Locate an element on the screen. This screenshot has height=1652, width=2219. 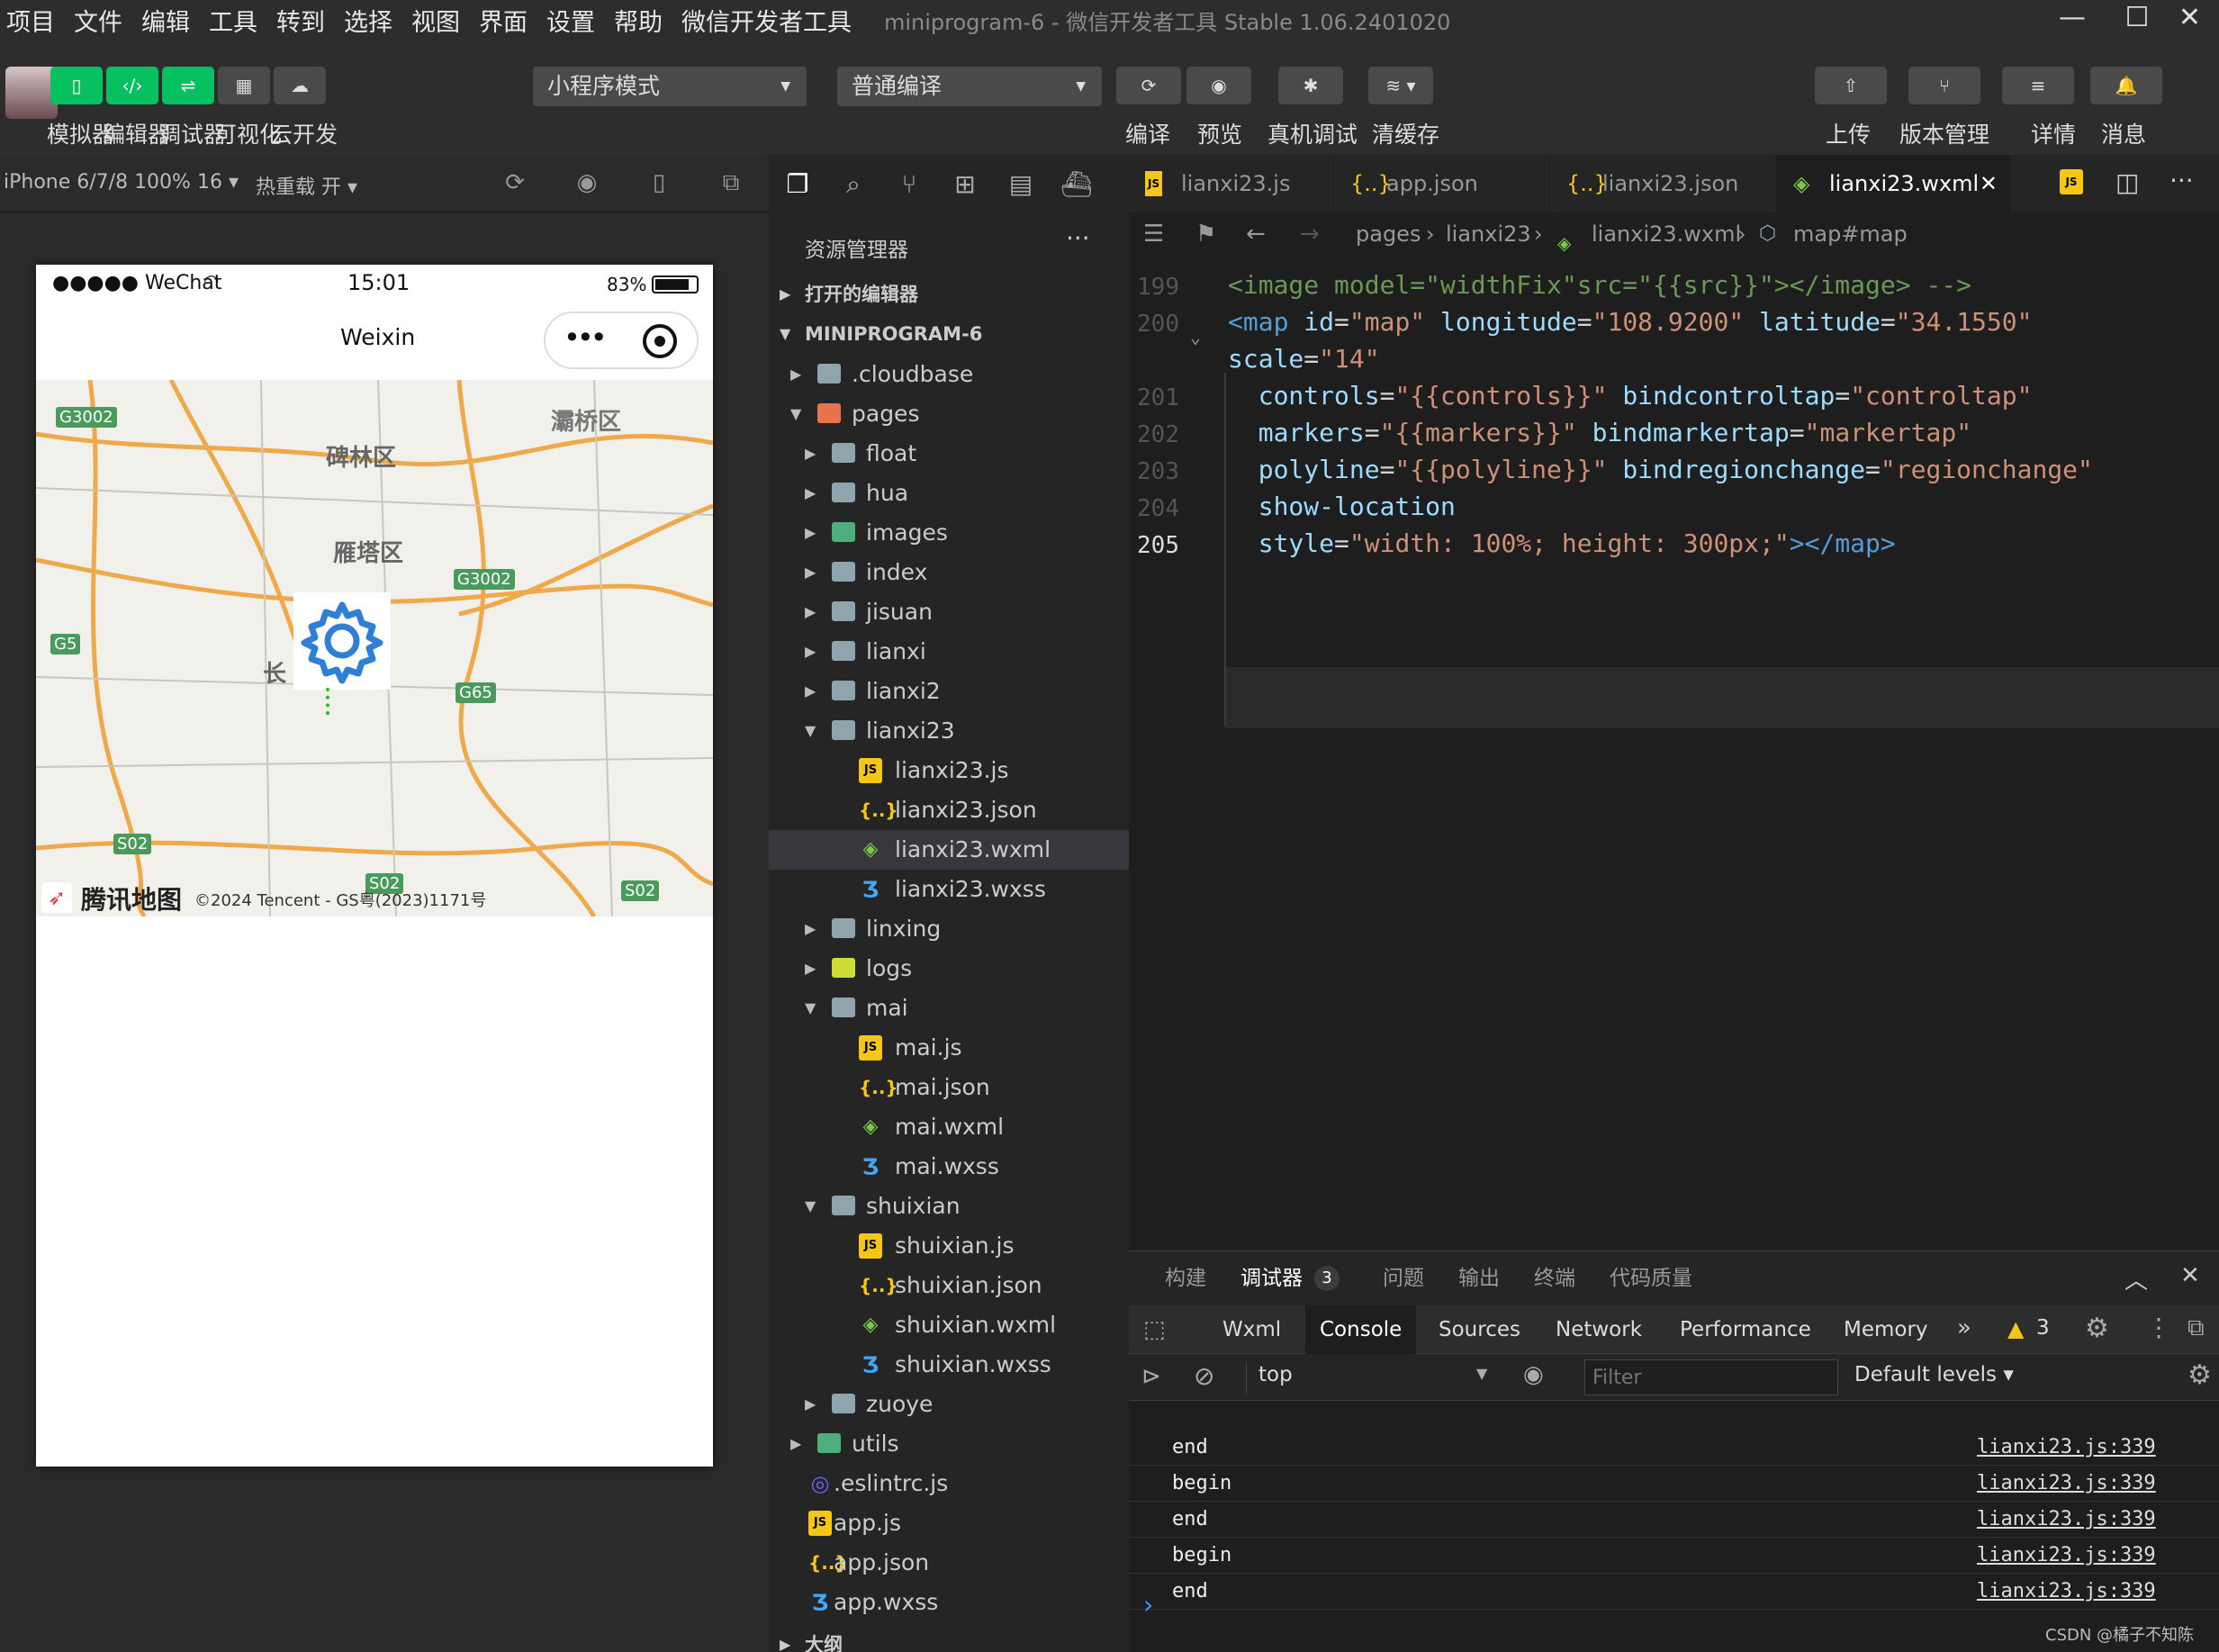
tree-file: {..} app.json is located at coordinates (949, 1563).